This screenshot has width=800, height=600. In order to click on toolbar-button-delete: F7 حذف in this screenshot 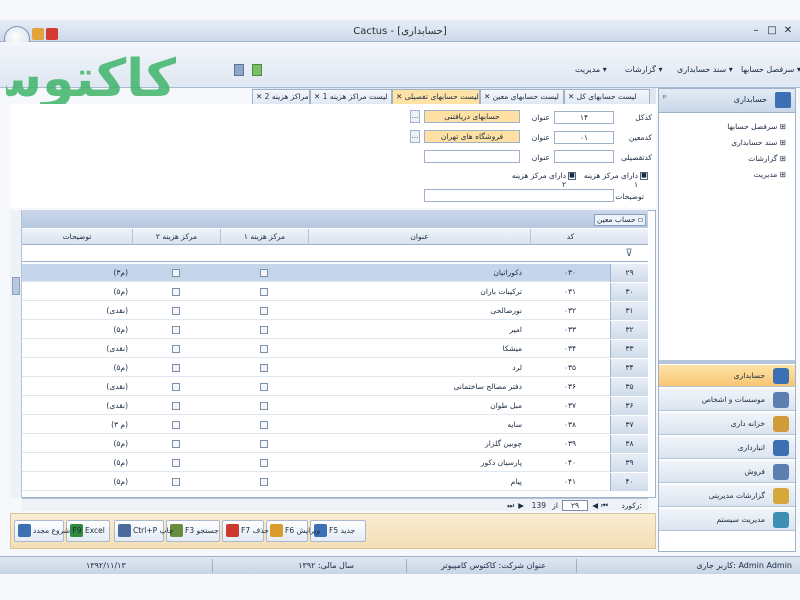, I will do `click(245, 531)`.